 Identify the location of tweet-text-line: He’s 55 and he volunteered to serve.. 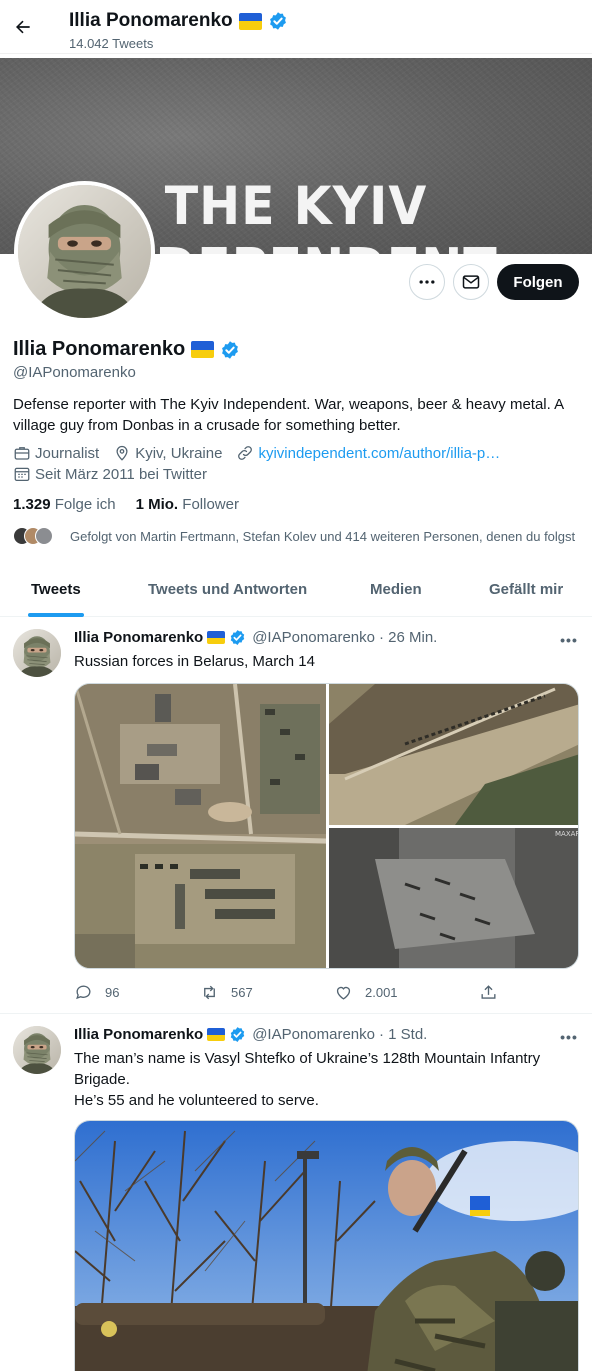
(196, 1100).